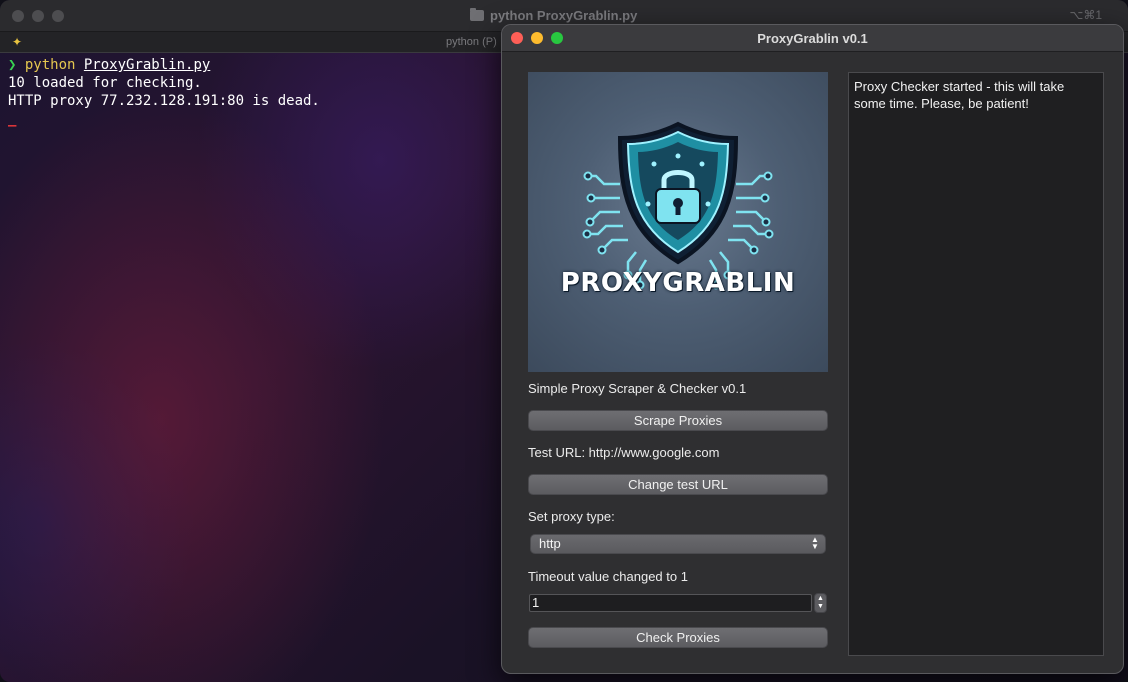 The width and height of the screenshot is (1128, 682). Describe the element at coordinates (670, 603) in the screenshot. I see `timeout-input: 1` at that location.